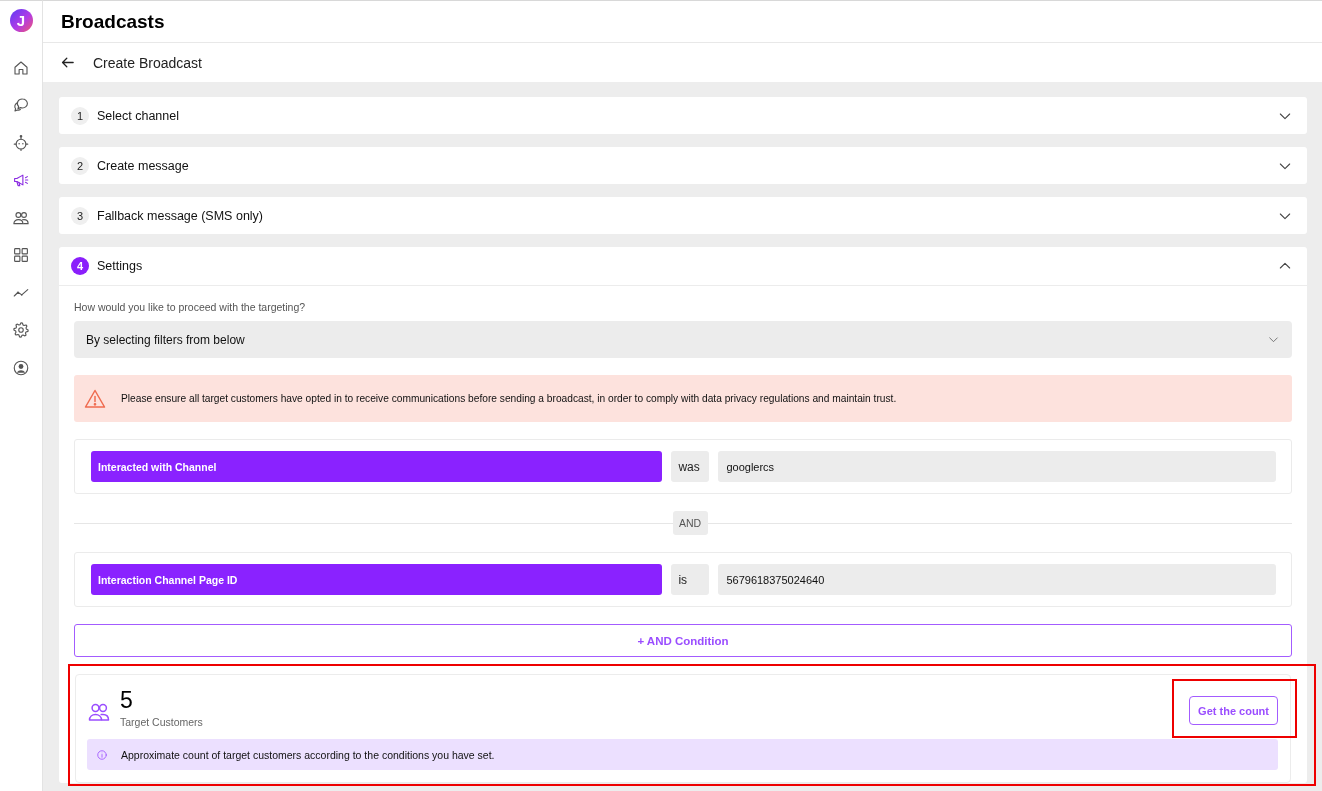 This screenshot has width=1322, height=791. What do you see at coordinates (143, 165) in the screenshot?
I see `step-title: Create message` at bounding box center [143, 165].